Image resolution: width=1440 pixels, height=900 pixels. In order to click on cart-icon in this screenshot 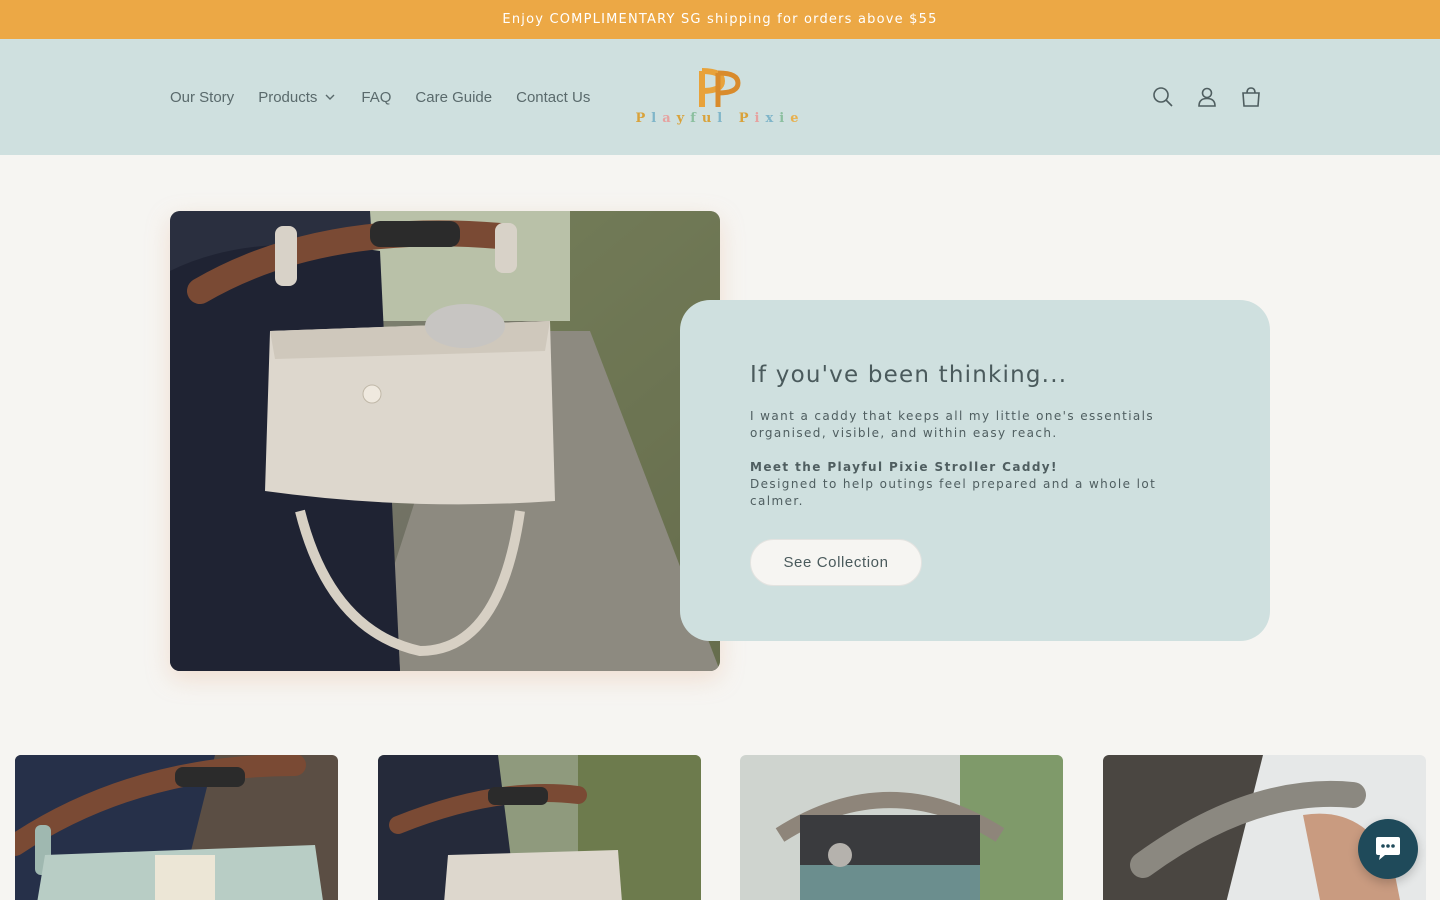, I will do `click(1251, 97)`.